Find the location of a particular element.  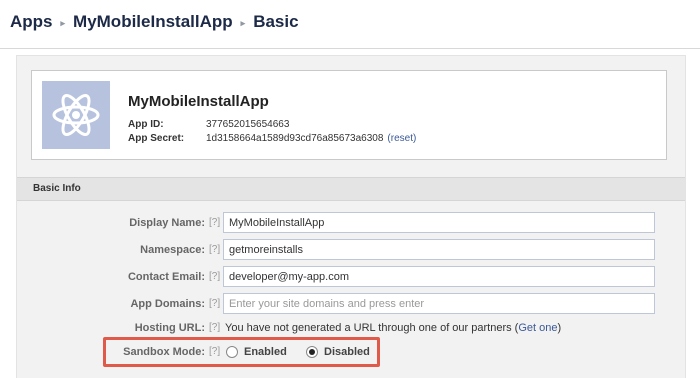

sandbox-enabled-radio: Enabled is located at coordinates (256, 352).